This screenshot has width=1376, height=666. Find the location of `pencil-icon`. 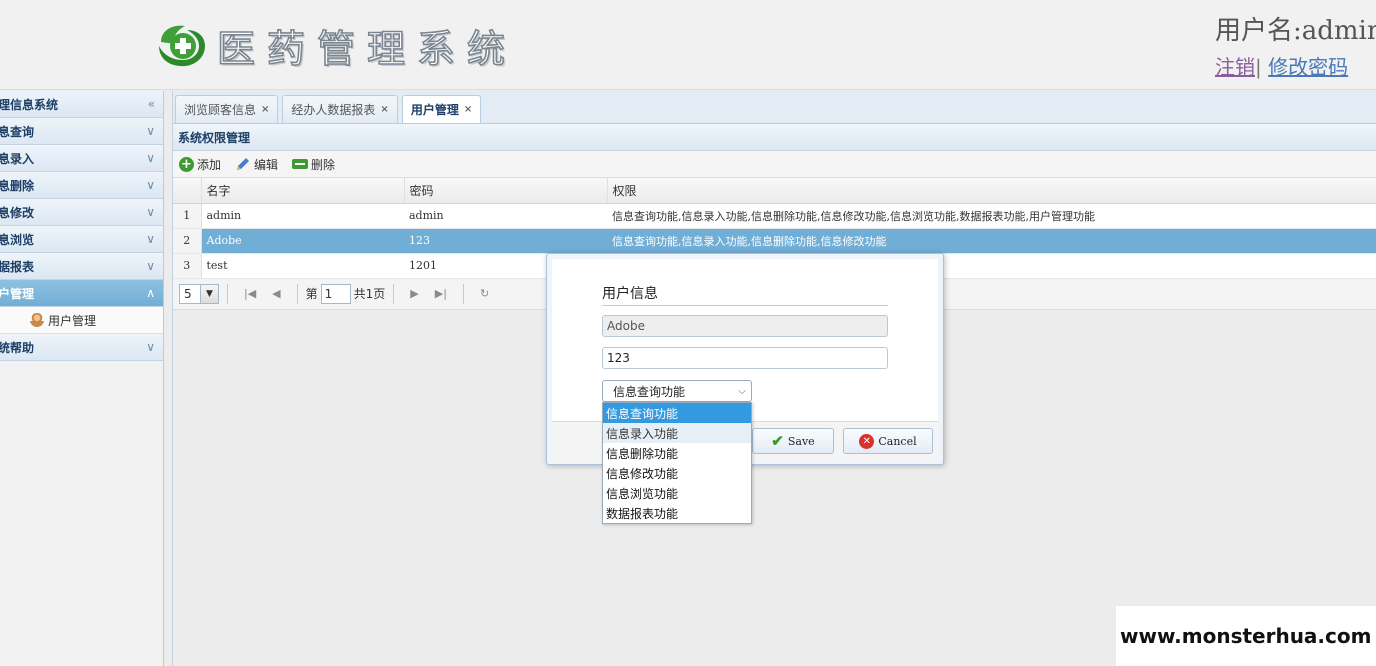

pencil-icon is located at coordinates (243, 164).